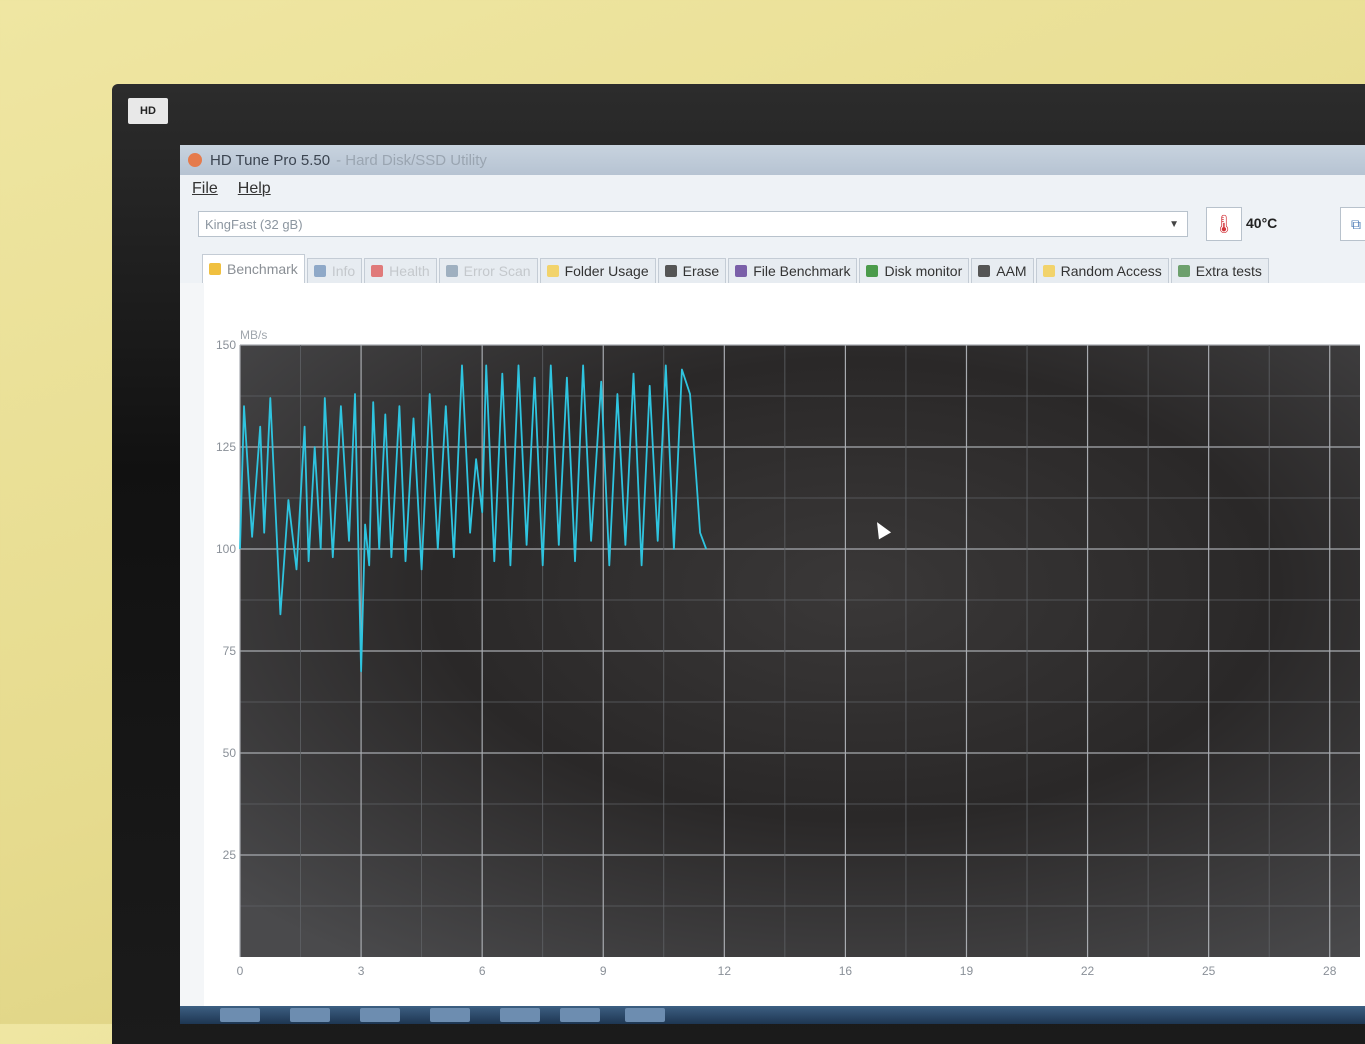  What do you see at coordinates (1174, 225) in the screenshot?
I see `chevron-down-icon: ▼` at bounding box center [1174, 225].